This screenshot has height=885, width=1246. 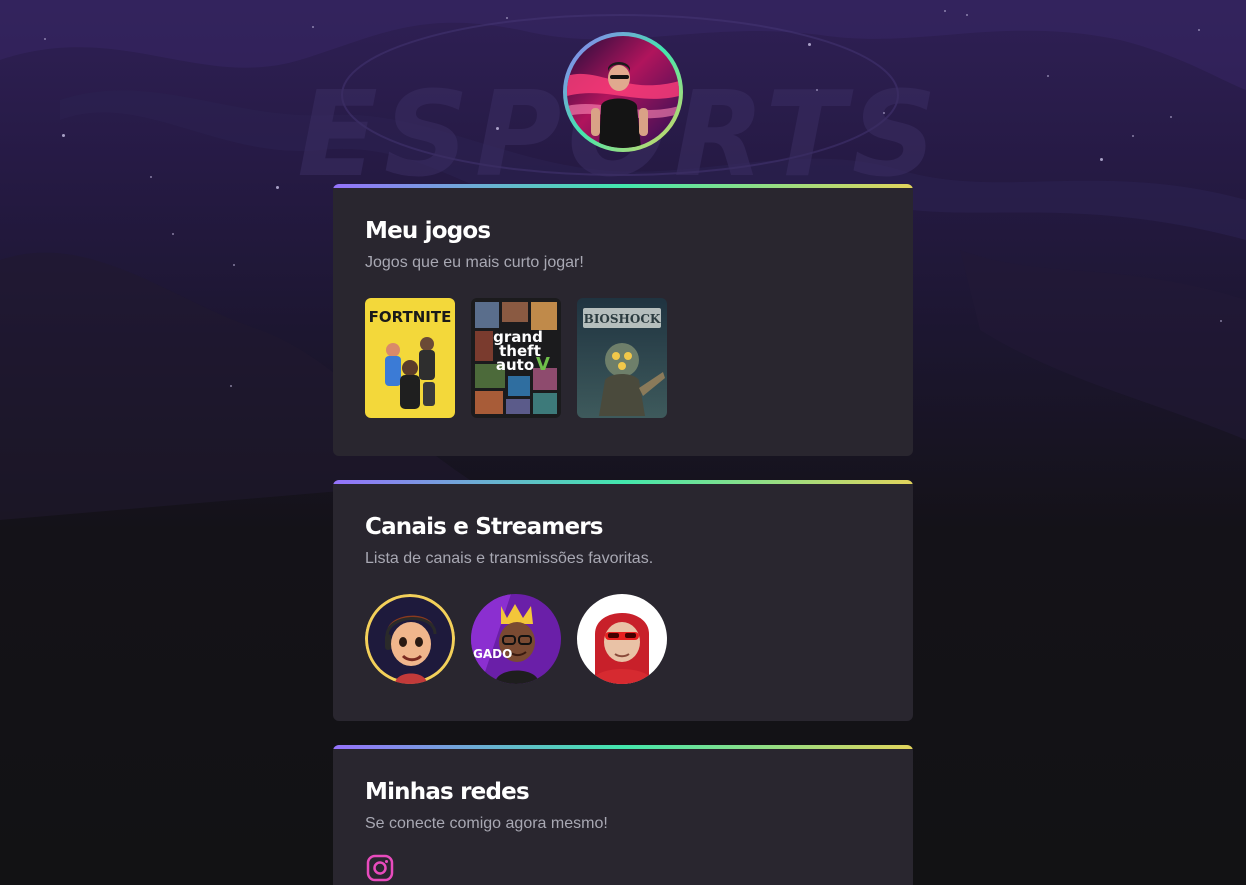 What do you see at coordinates (492, 654) in the screenshot?
I see `streamer-badge-text: GADO` at bounding box center [492, 654].